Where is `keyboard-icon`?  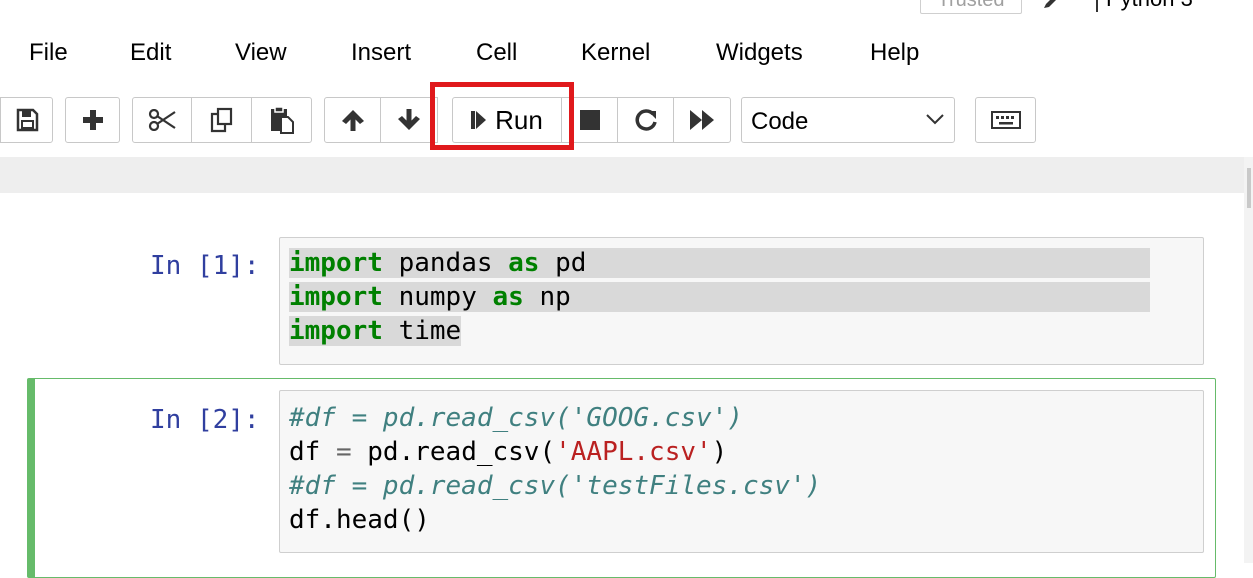 keyboard-icon is located at coordinates (1005, 120).